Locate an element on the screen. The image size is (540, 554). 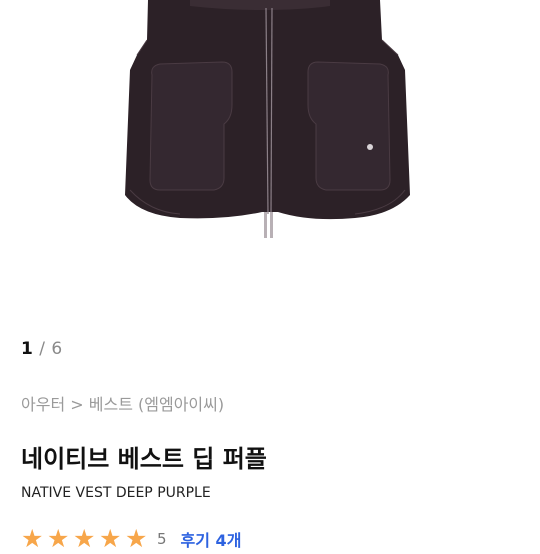
left-pocket is located at coordinates (191, 126).